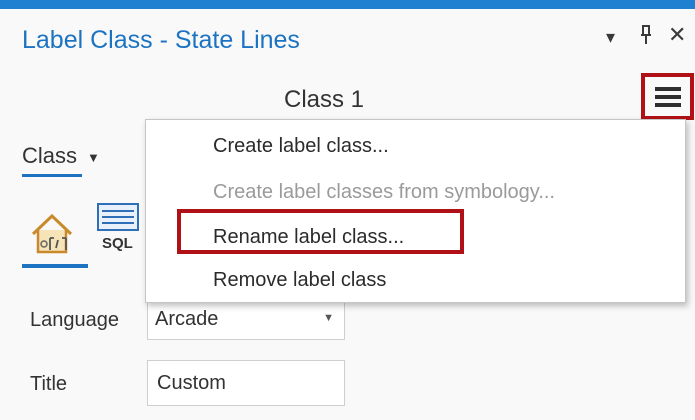  What do you see at coordinates (646, 37) in the screenshot?
I see `pin-icon` at bounding box center [646, 37].